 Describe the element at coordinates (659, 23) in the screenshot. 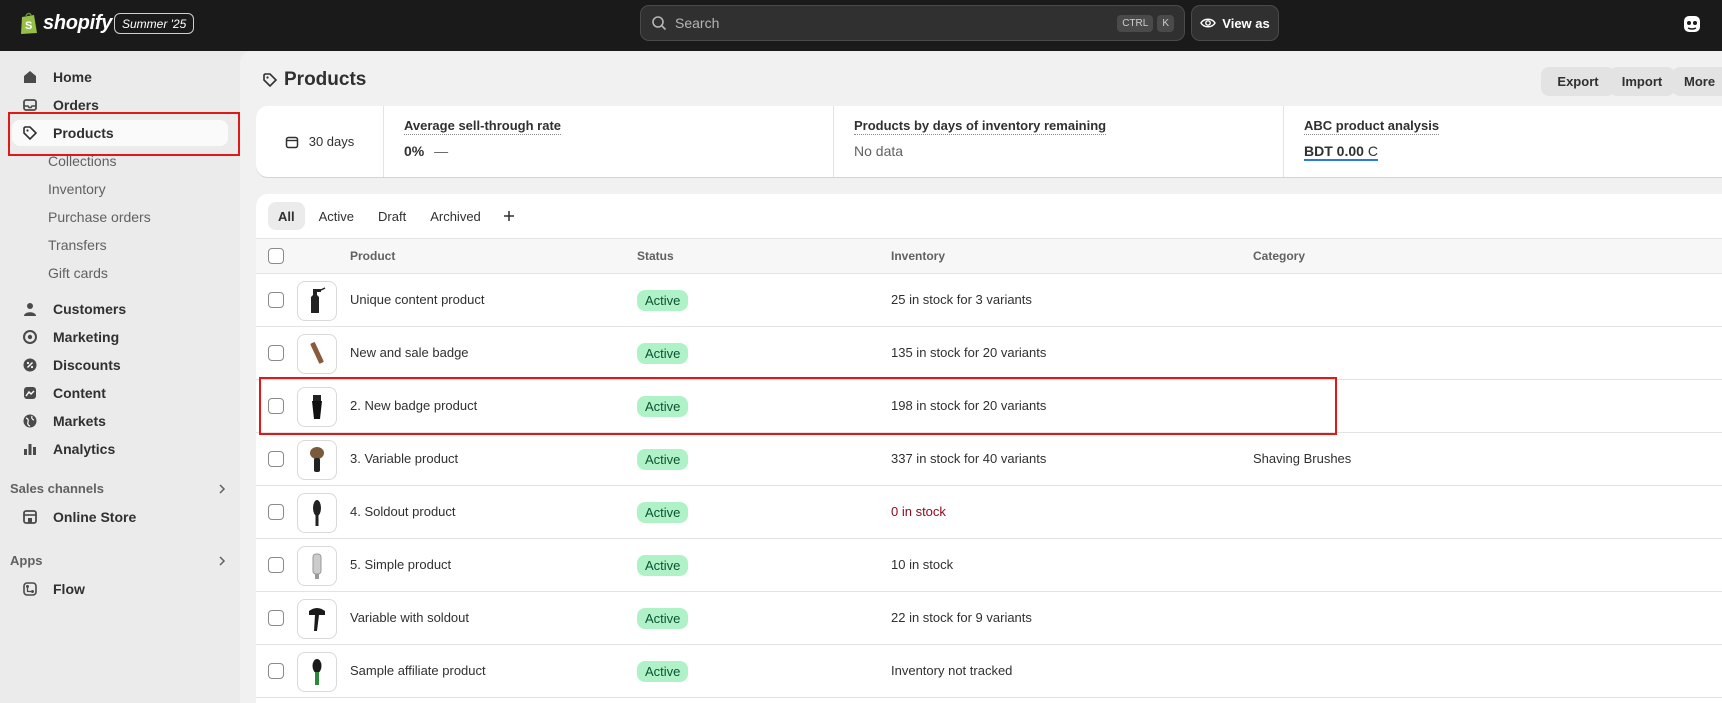

I see `search-icon` at that location.